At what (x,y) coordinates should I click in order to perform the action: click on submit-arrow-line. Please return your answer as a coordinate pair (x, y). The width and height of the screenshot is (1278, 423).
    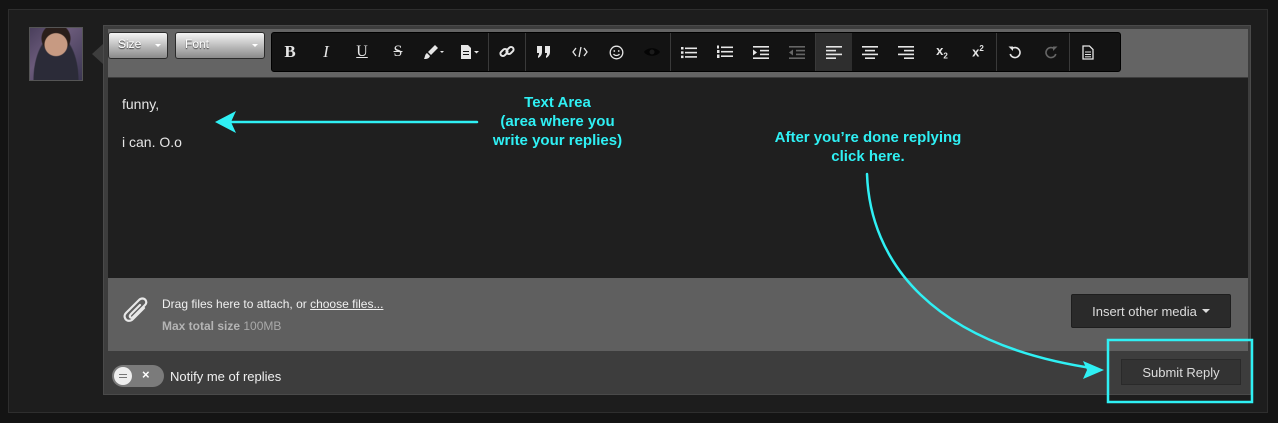
    Looking at the image, I should click on (982, 271).